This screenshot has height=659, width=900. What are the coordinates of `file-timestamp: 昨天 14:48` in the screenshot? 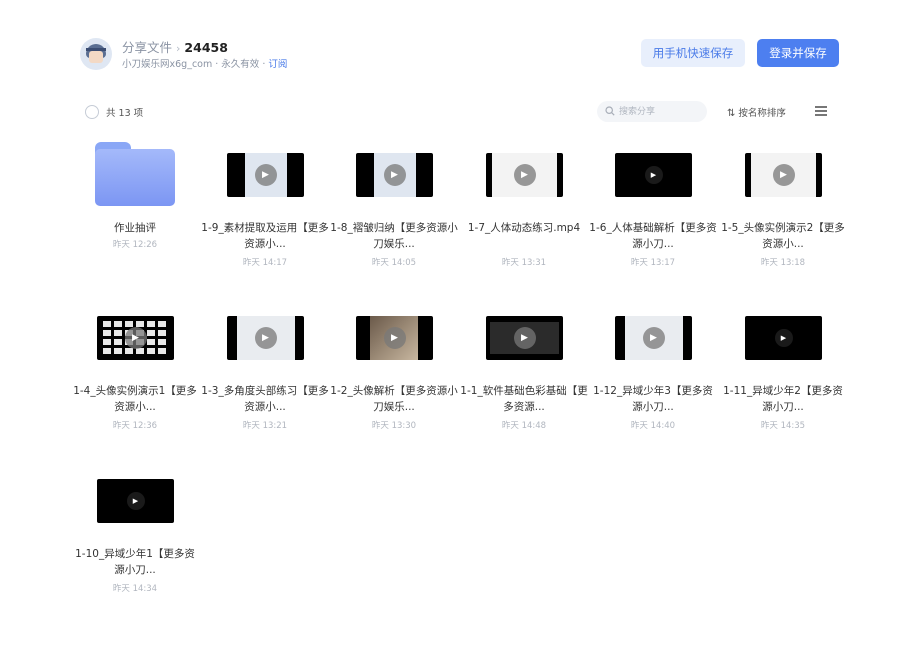 It's located at (524, 426).